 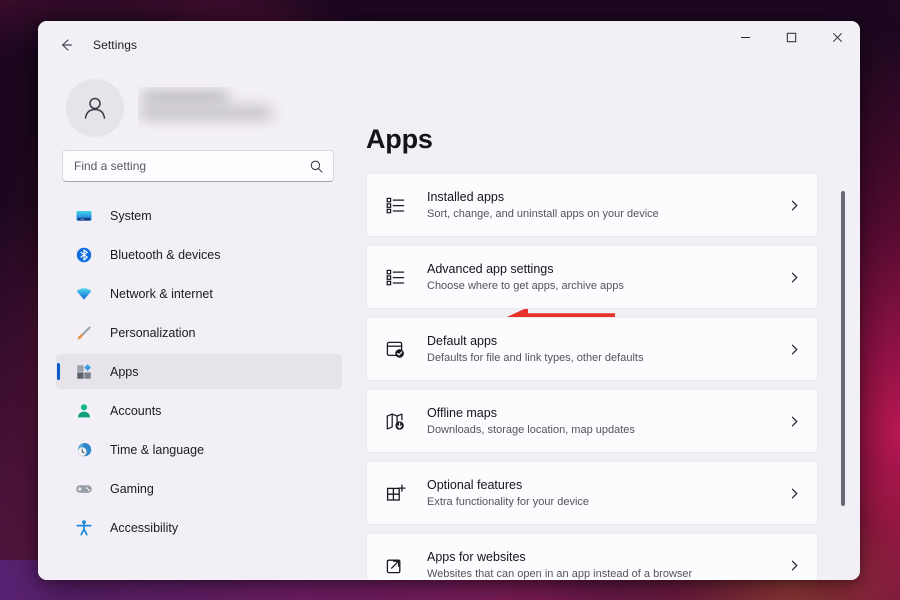 I want to click on window-controls, so click(x=791, y=37).